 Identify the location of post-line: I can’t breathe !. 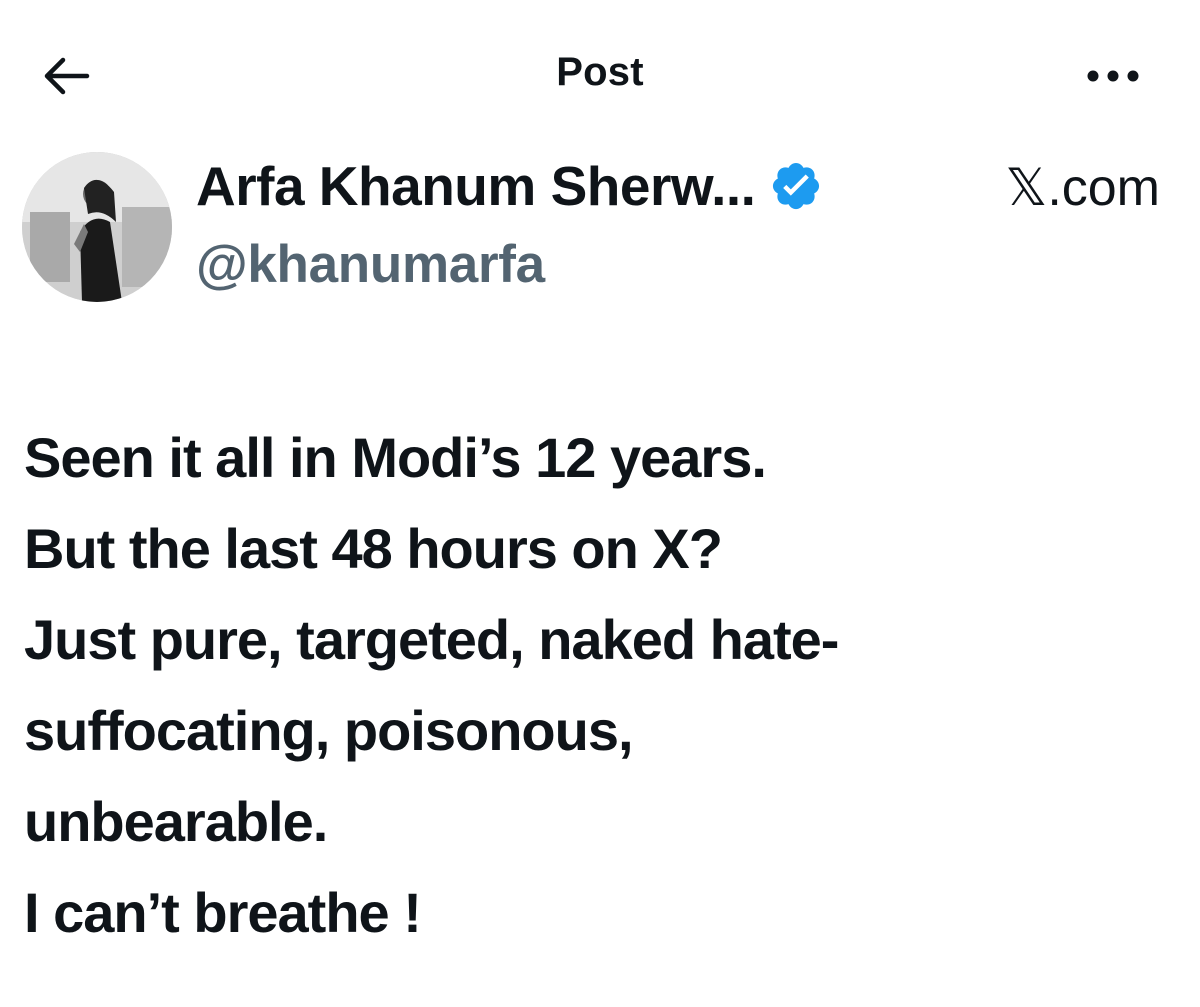
(223, 912).